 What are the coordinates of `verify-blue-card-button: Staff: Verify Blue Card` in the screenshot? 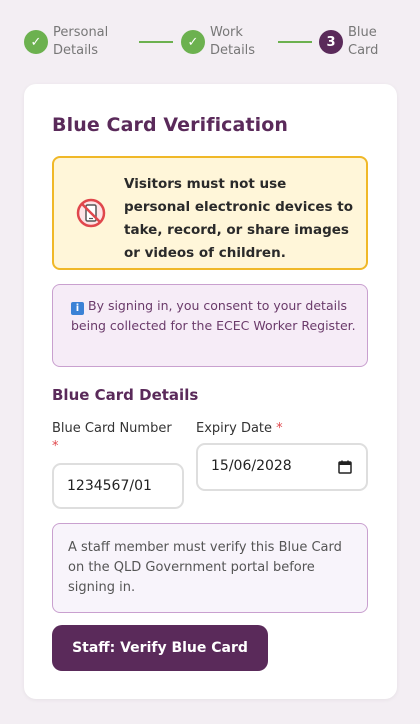 It's located at (160, 648).